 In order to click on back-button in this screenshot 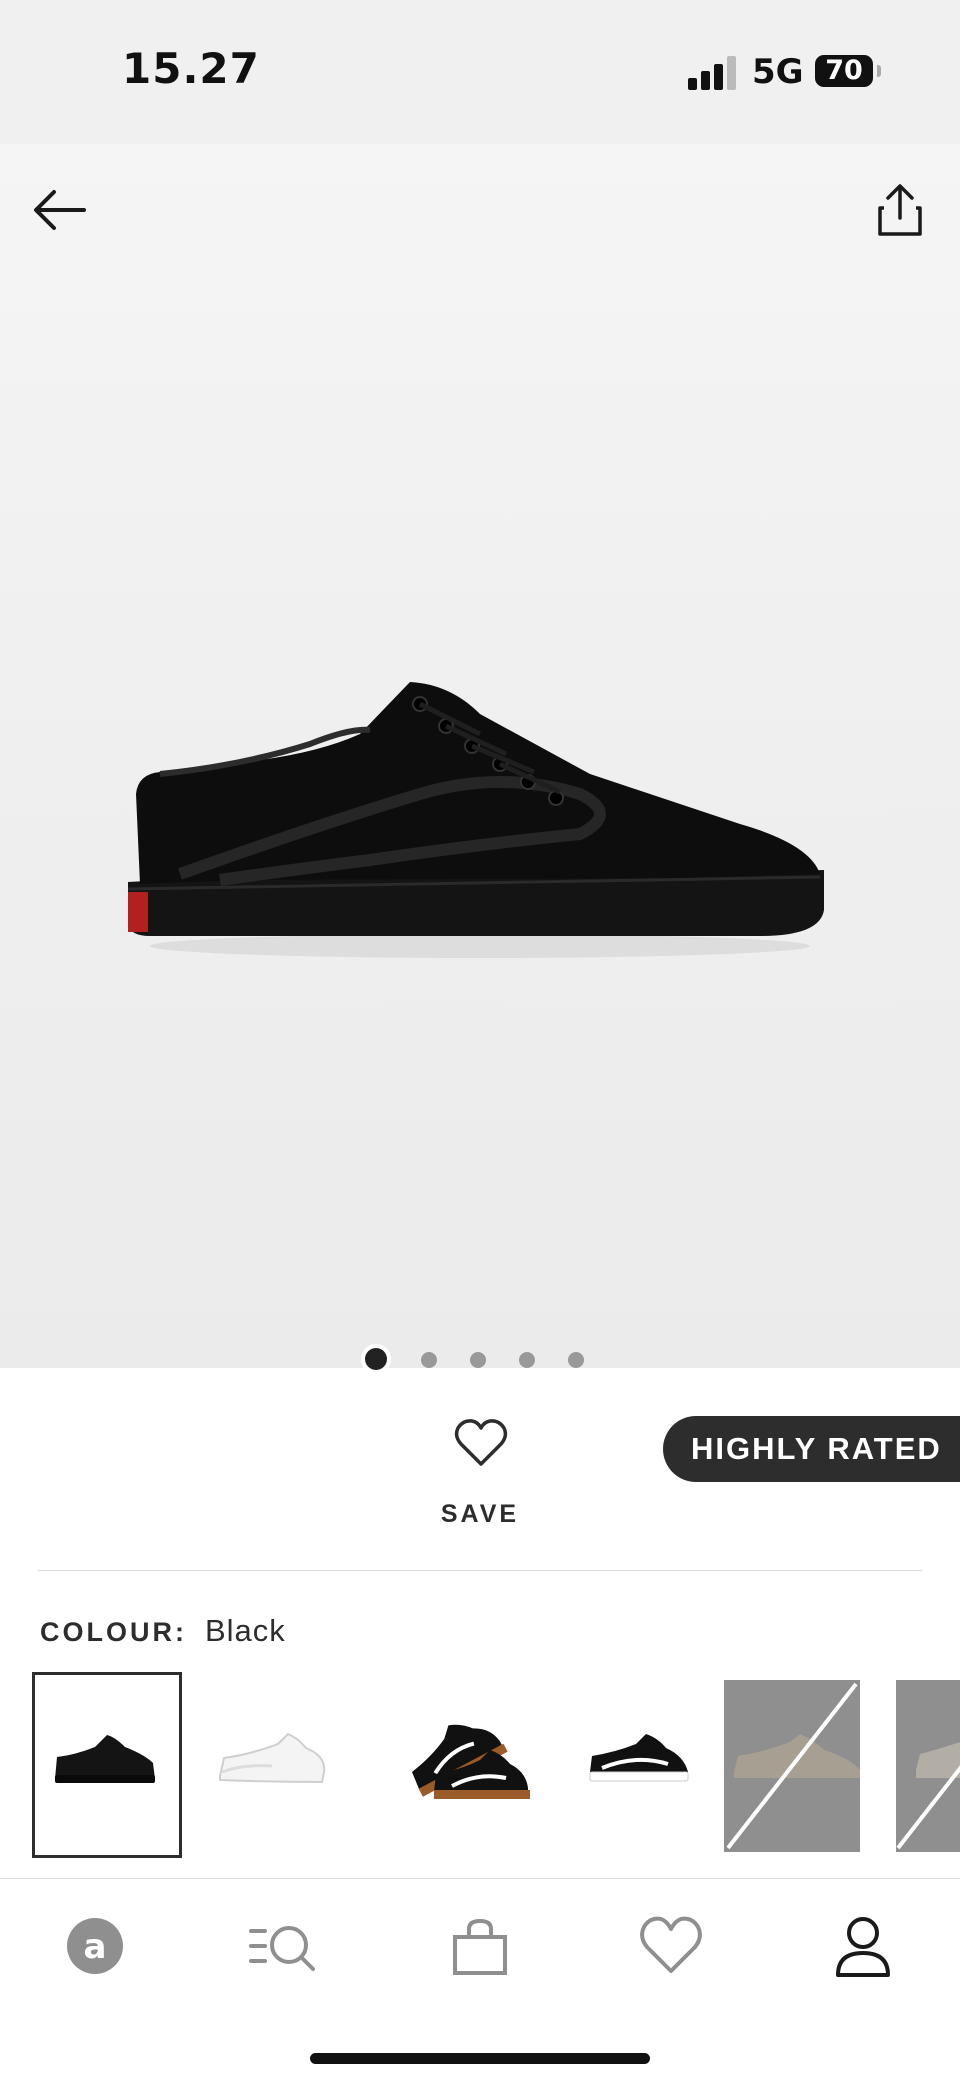, I will do `click(60, 210)`.